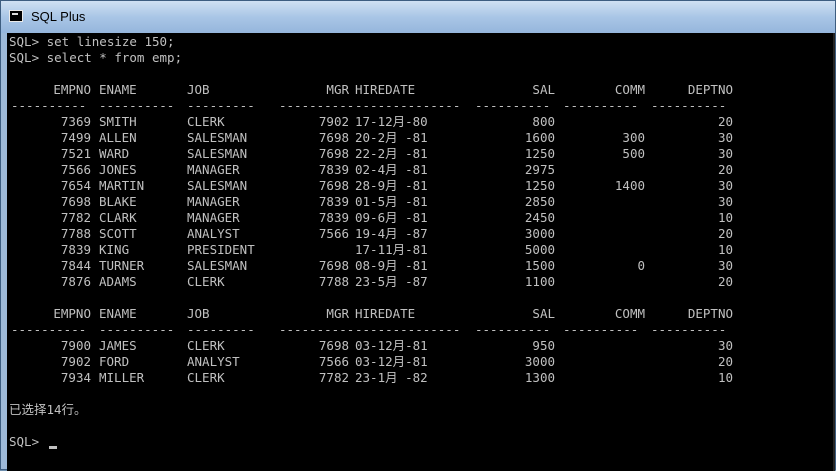 Image resolution: width=836 pixels, height=471 pixels. What do you see at coordinates (418, 17) in the screenshot?
I see `title-bar: SQL Plus` at bounding box center [418, 17].